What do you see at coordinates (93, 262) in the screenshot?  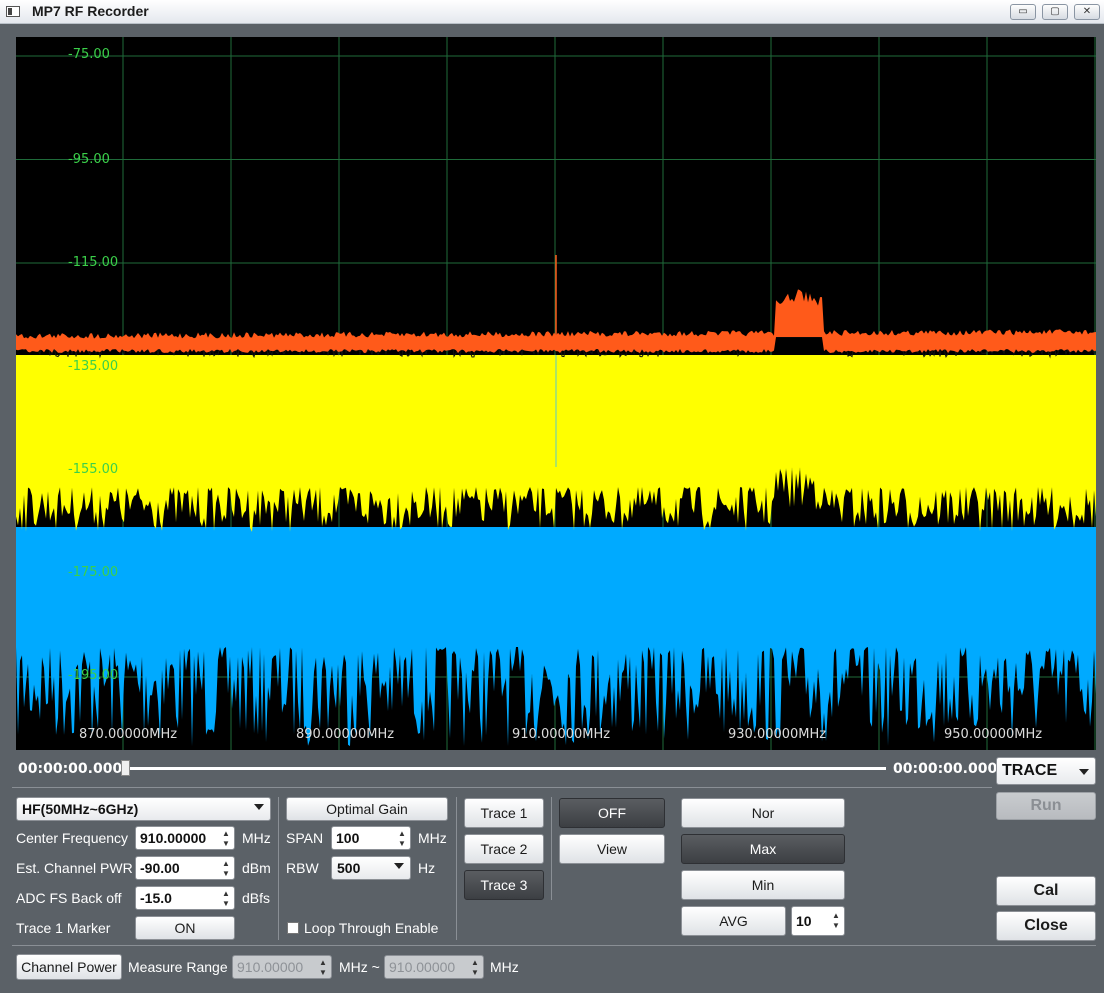 I see `y-tick-label: -115.00` at bounding box center [93, 262].